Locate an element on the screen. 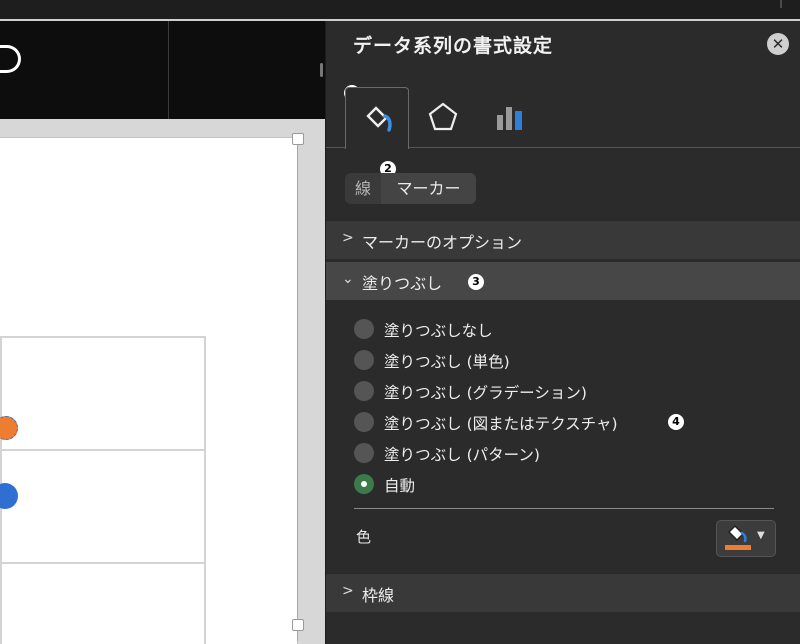 Image resolution: width=800 pixels, height=644 pixels. effects-pentagon-icon is located at coordinates (443, 116).